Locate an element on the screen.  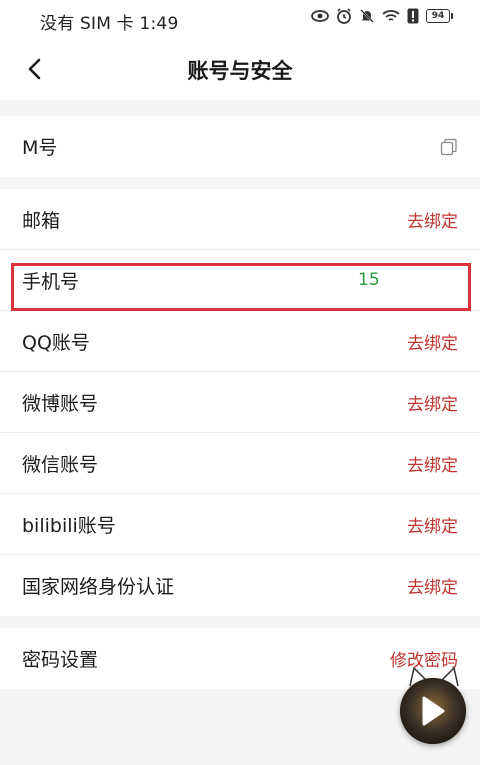
wechat-bind-button: 去绑定 is located at coordinates (432, 463).